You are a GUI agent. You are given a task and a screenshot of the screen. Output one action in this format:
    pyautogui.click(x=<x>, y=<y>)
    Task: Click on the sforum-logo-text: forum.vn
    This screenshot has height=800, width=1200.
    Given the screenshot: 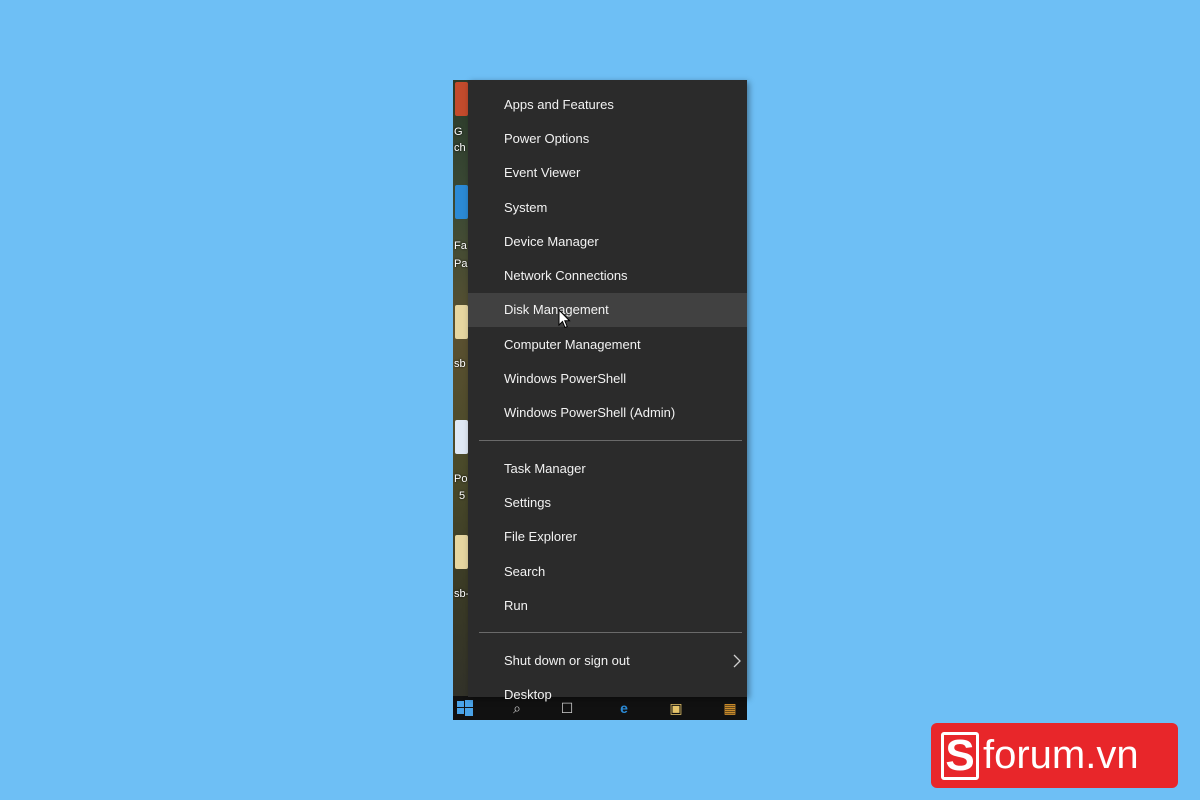 What is the action you would take?
    pyautogui.click(x=1061, y=755)
    